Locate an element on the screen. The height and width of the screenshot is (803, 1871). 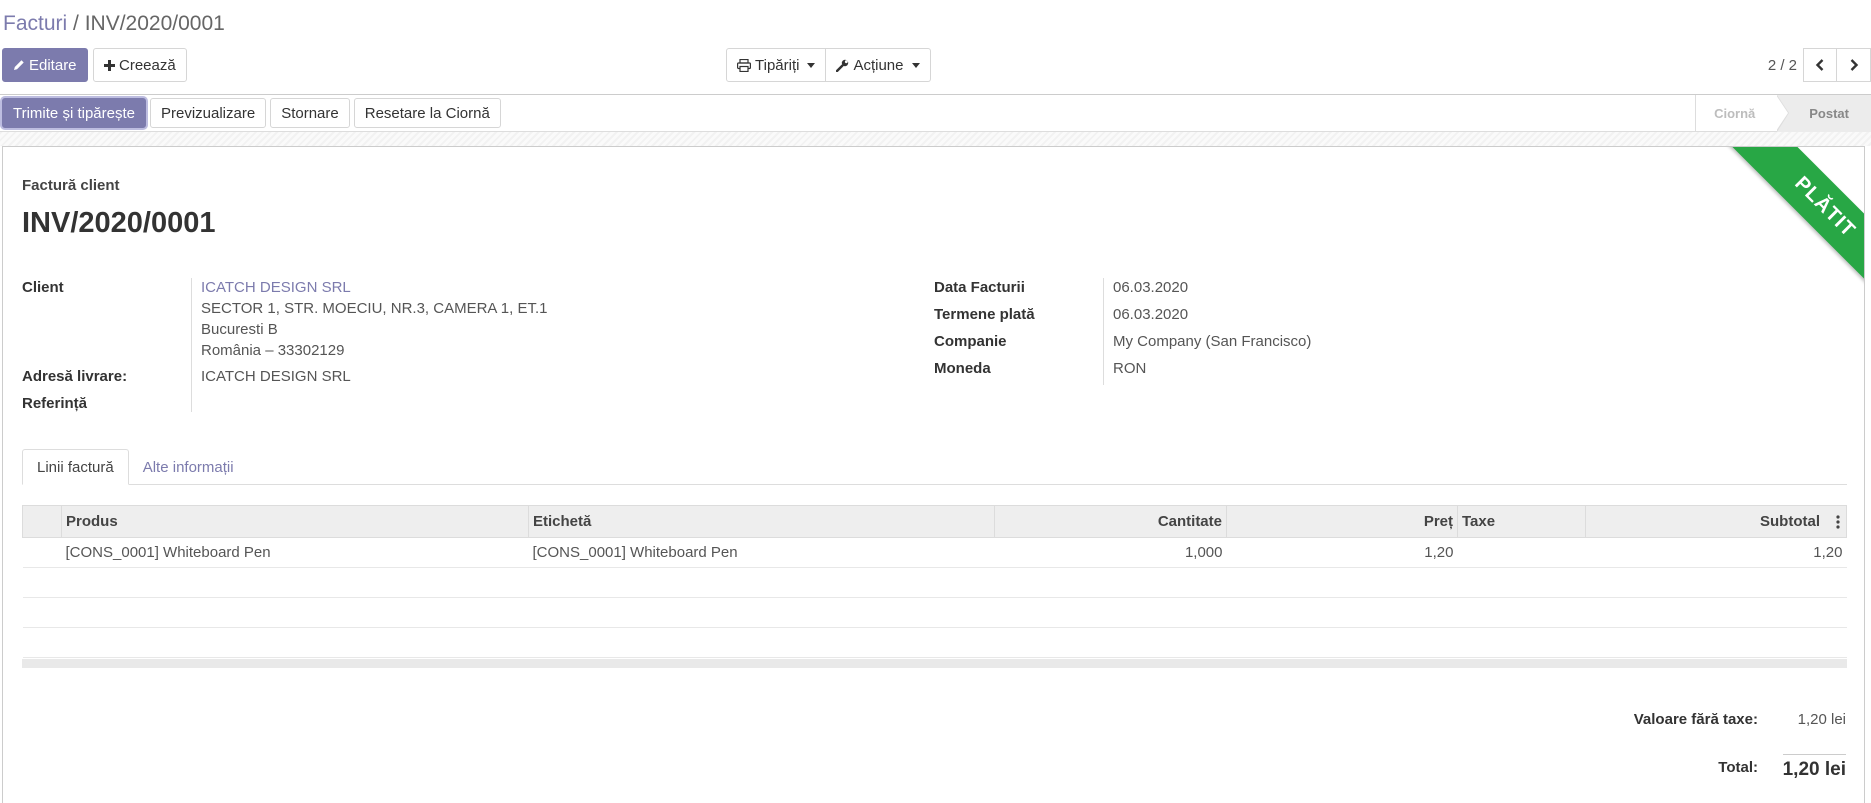
column-header-product: Produs is located at coordinates (295, 521).